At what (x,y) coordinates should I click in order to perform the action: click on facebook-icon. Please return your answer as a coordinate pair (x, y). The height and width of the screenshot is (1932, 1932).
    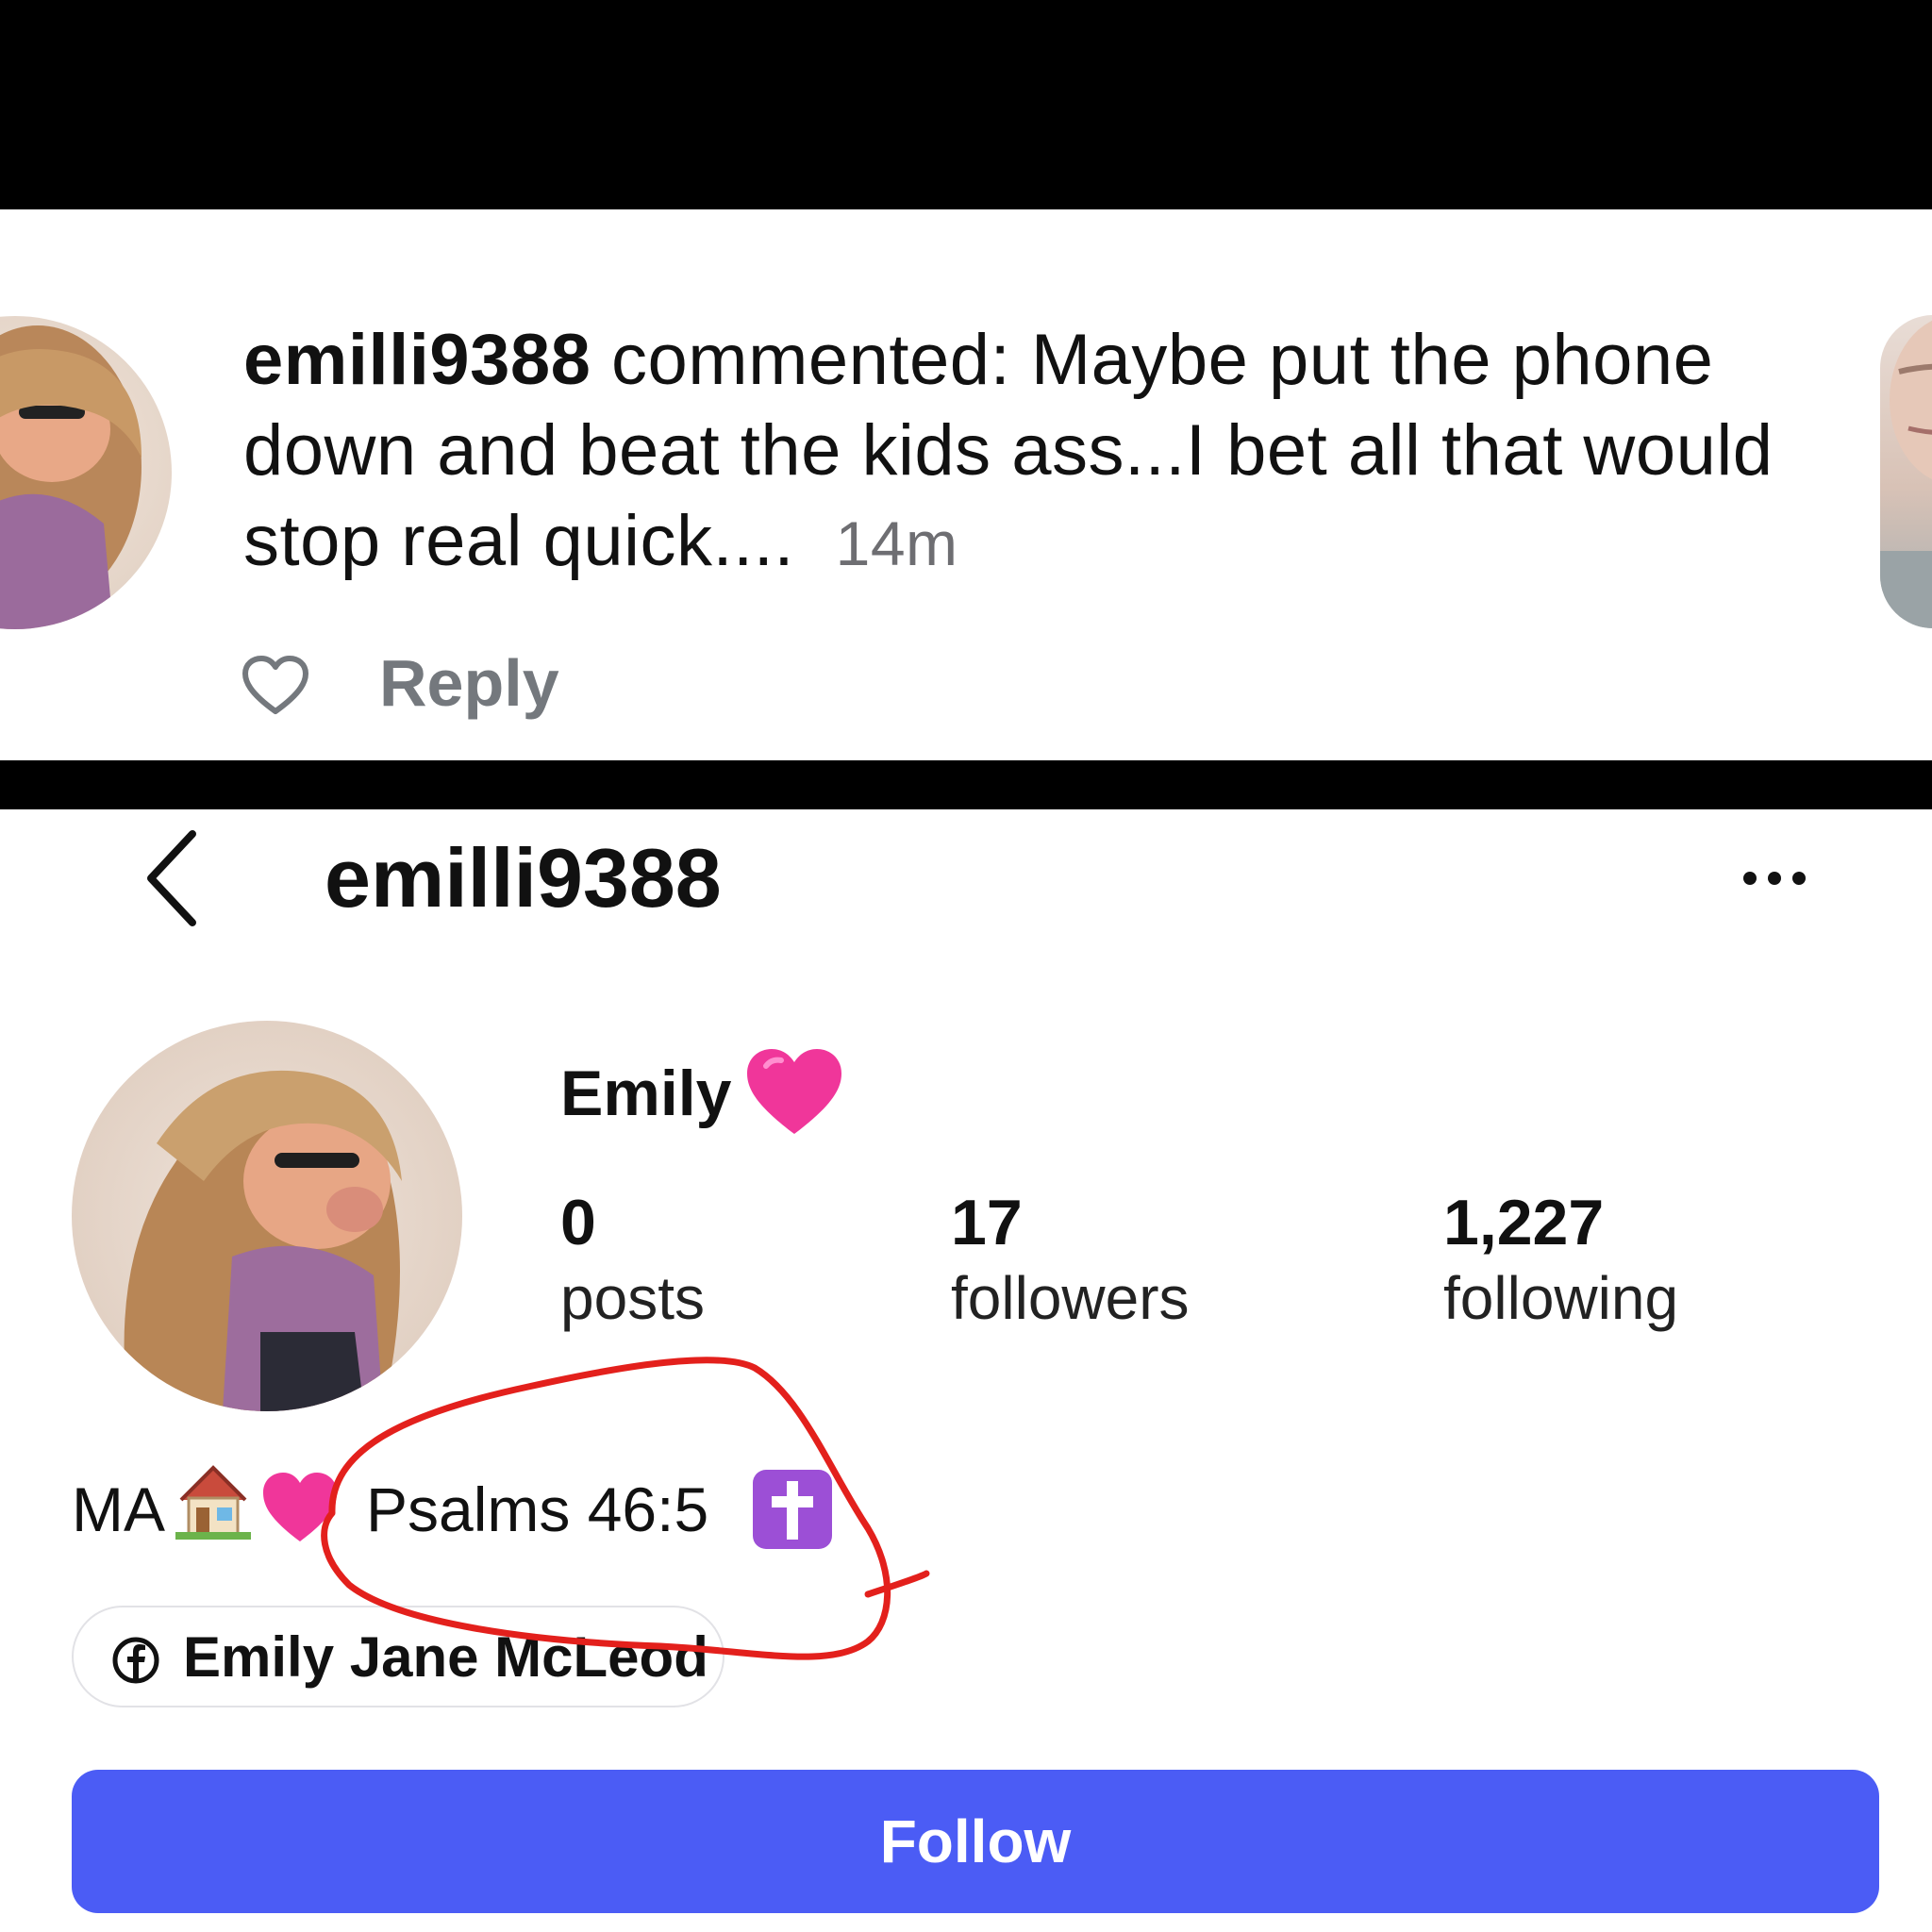
    Looking at the image, I should click on (135, 1660).